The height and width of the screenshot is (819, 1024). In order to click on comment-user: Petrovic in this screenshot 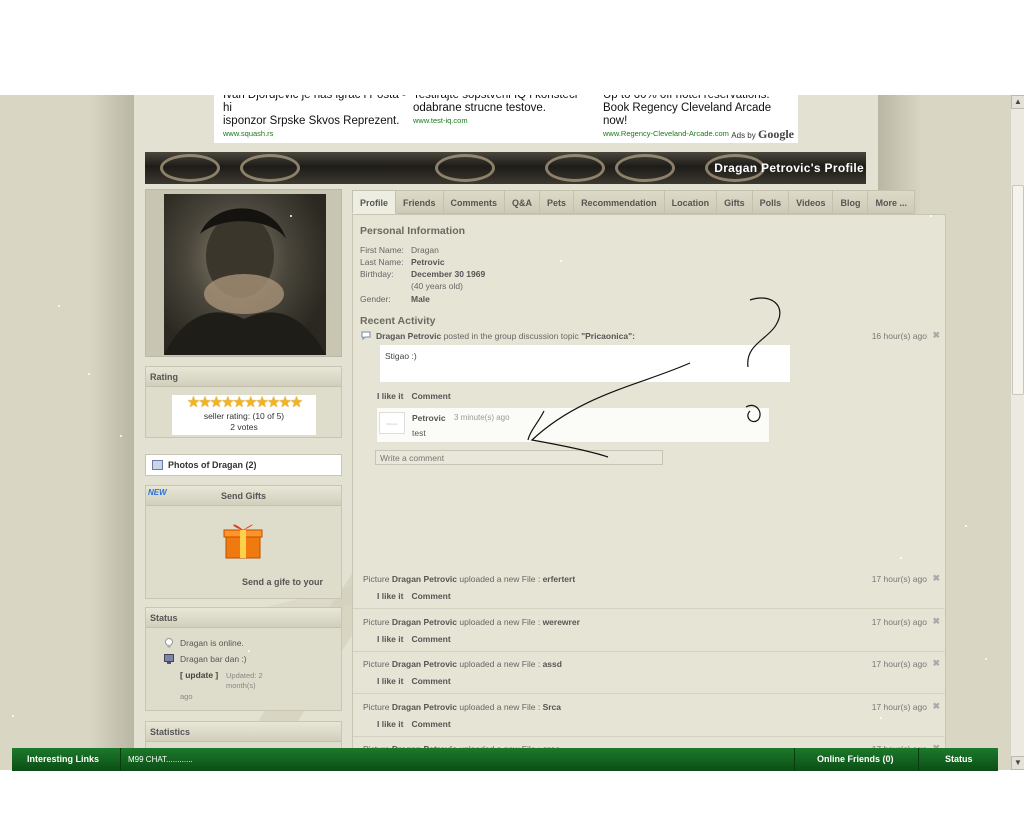, I will do `click(429, 418)`.